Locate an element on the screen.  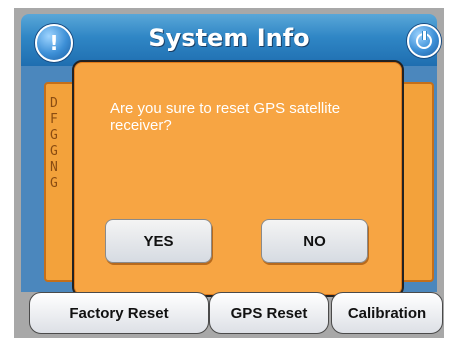
system-info-lines: D F G G N G is located at coordinates (60, 144).